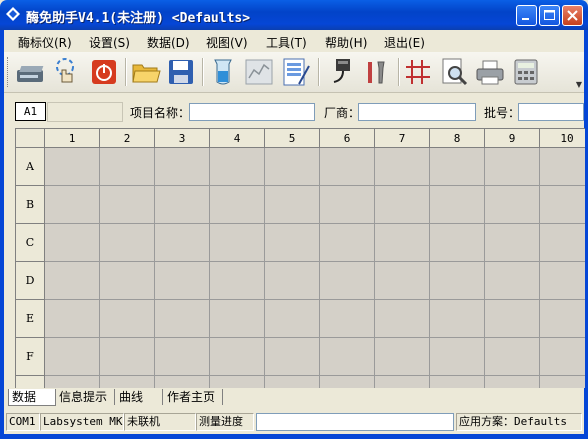  Describe the element at coordinates (259, 72) in the screenshot. I see `chart-button` at that location.